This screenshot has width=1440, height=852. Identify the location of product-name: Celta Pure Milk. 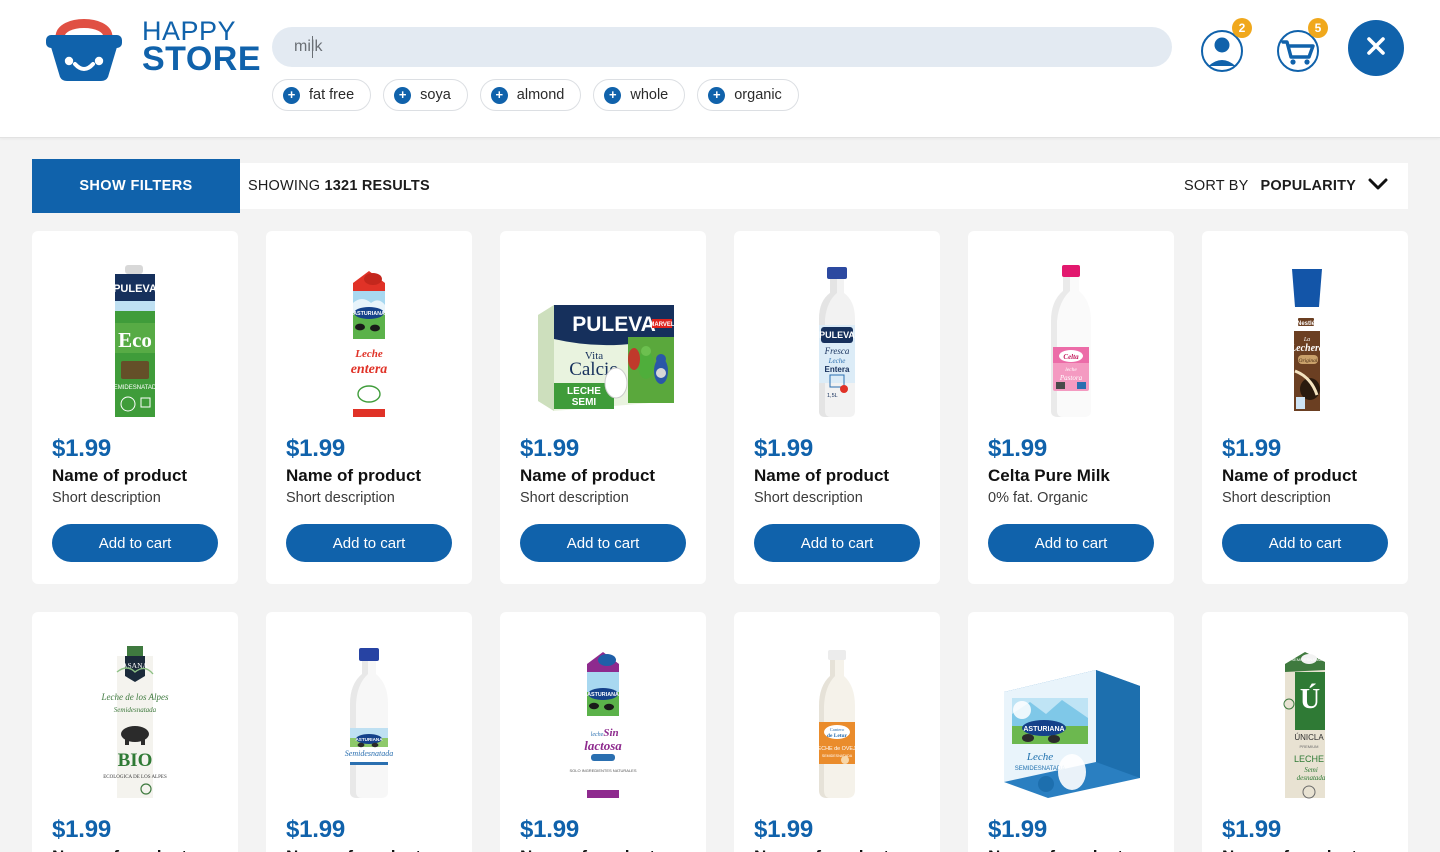
(1049, 475).